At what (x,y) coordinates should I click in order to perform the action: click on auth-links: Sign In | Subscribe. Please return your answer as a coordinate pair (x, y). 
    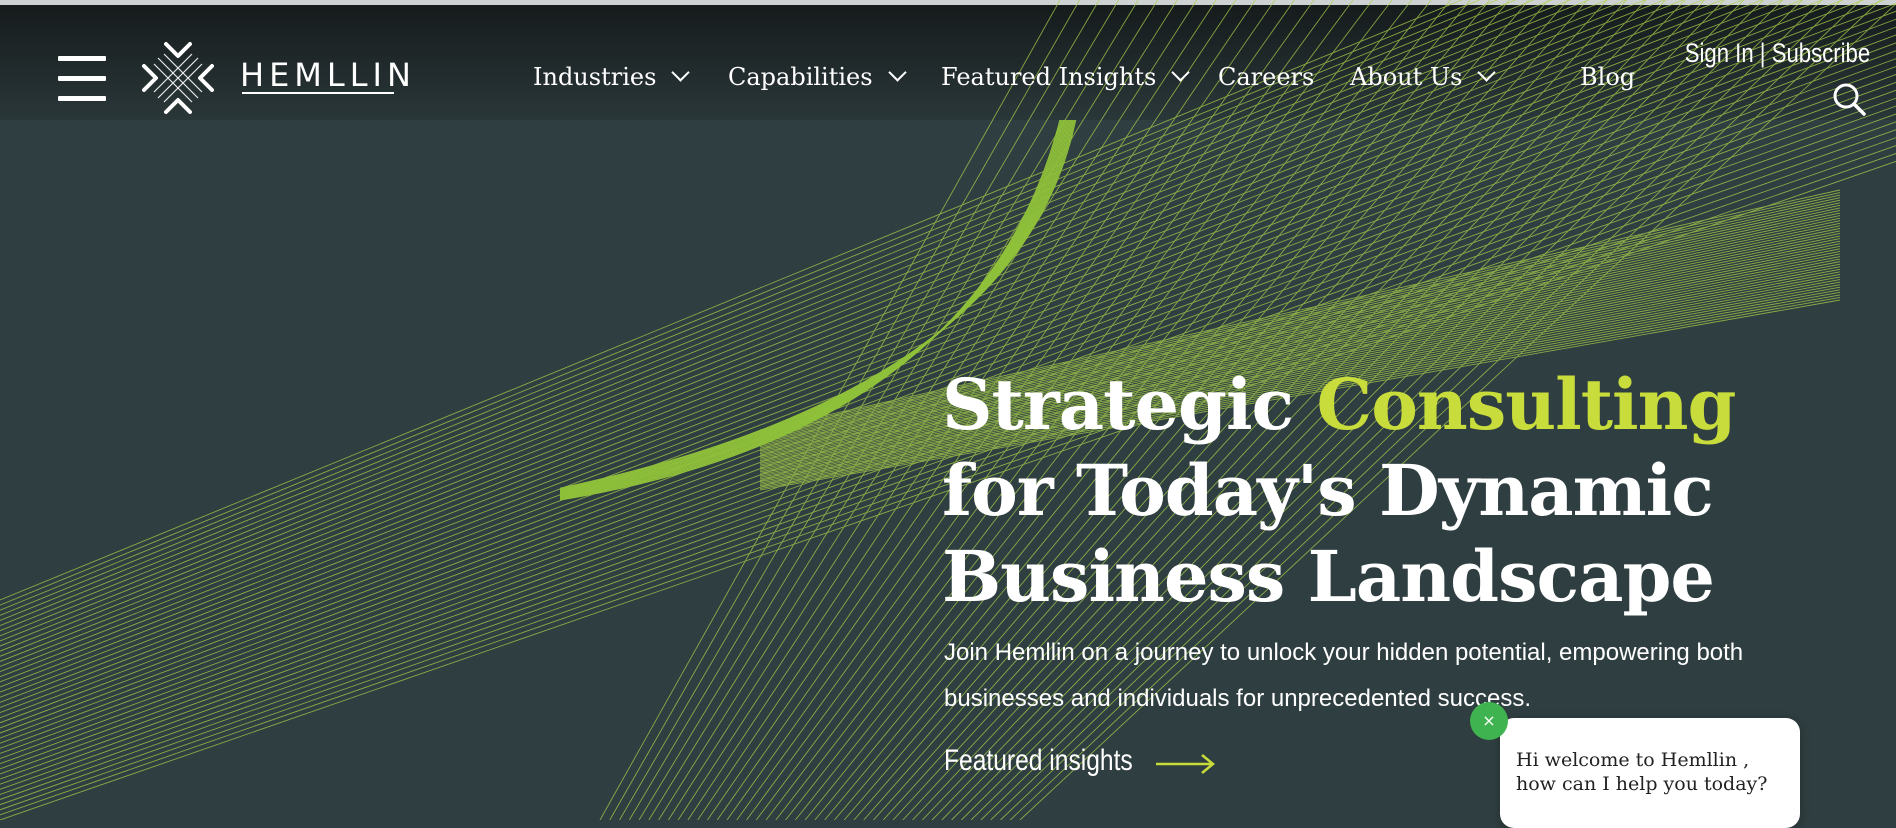
    Looking at the image, I should click on (1777, 53).